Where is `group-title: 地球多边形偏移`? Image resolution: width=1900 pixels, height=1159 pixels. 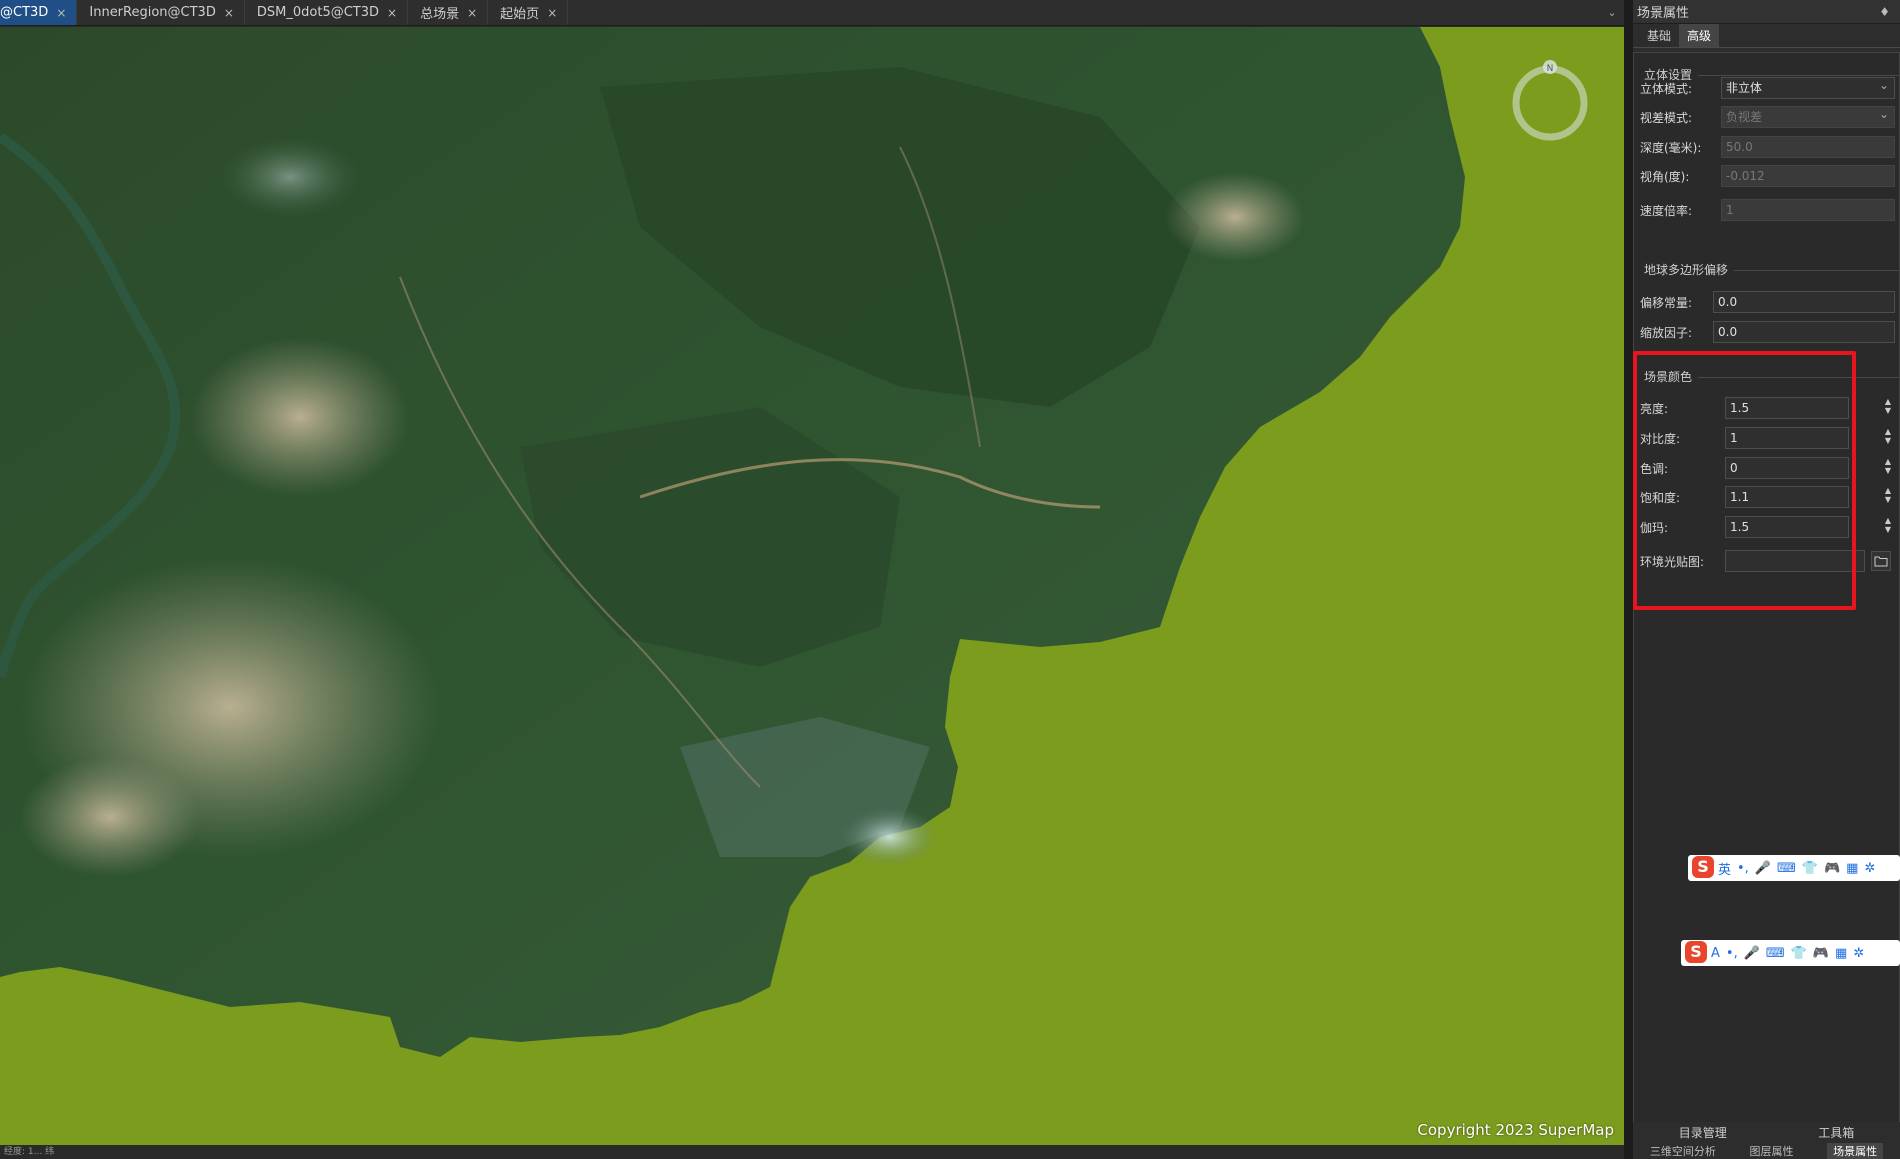
group-title: 地球多边形偏移 is located at coordinates (1689, 269).